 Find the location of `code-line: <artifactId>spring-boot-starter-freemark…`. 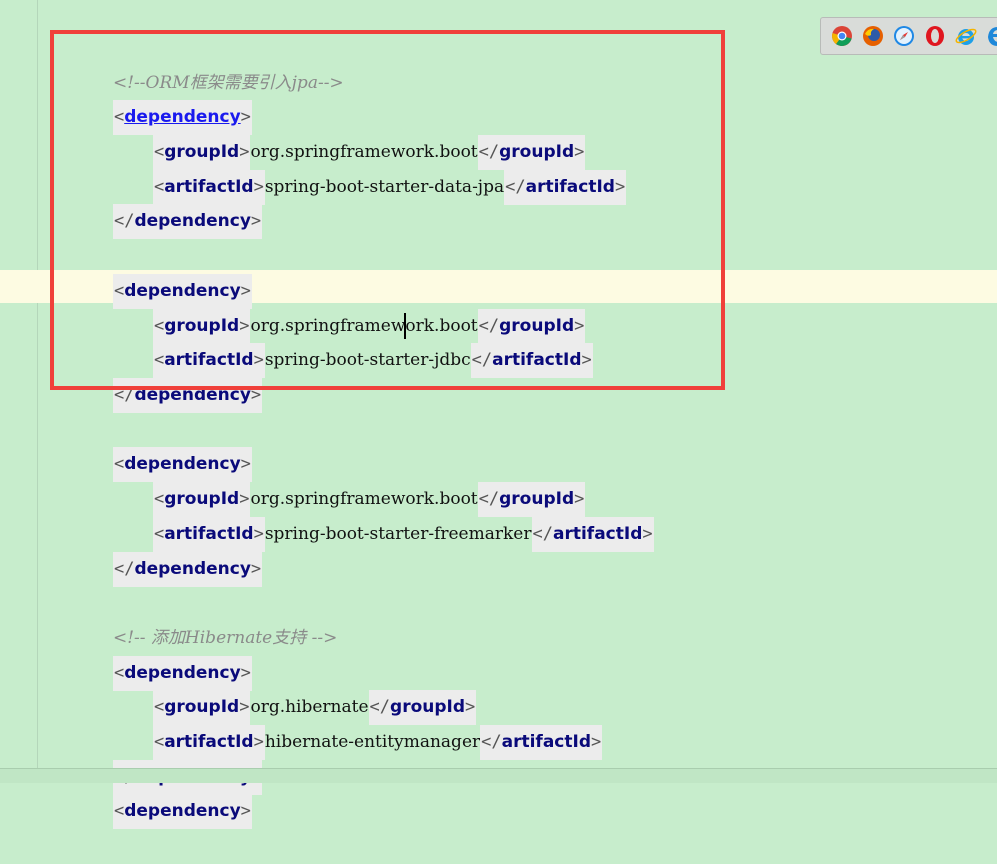

code-line: <artifactId>spring-boot-starter-freemark… is located at coordinates (383, 517).